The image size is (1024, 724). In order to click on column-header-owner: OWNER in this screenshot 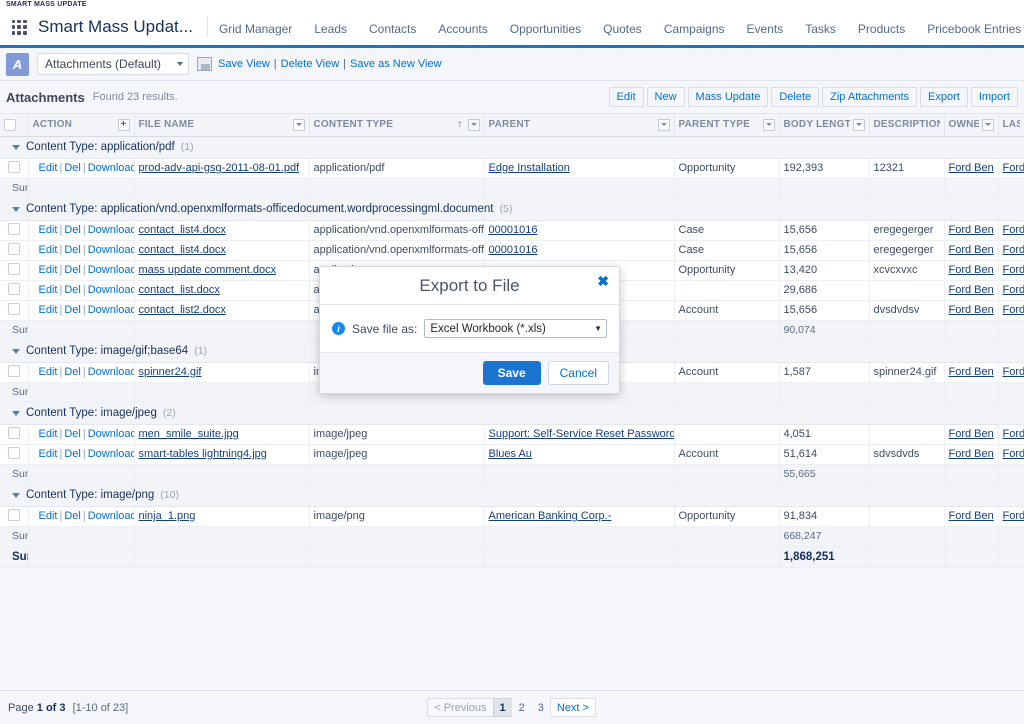, I will do `click(971, 125)`.